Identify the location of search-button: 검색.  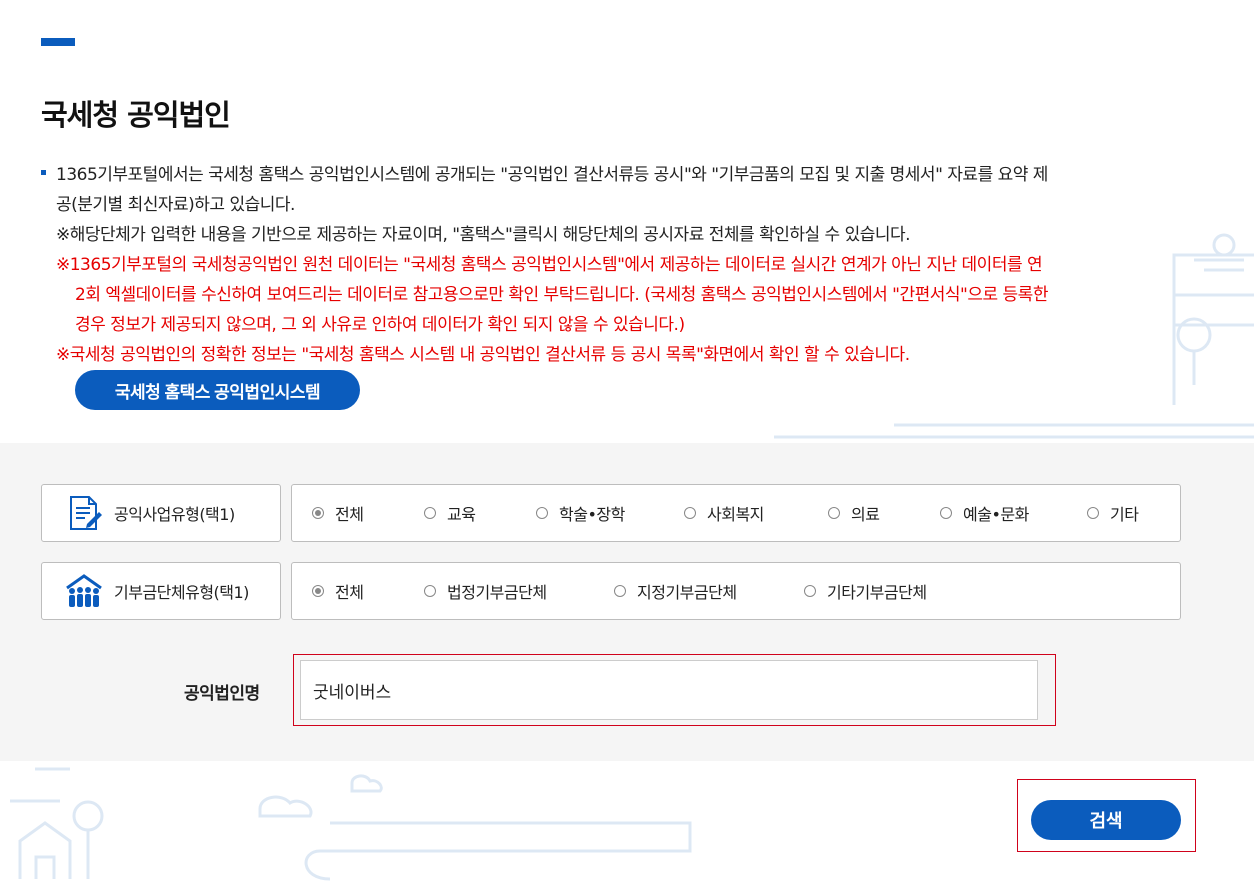
(1106, 820).